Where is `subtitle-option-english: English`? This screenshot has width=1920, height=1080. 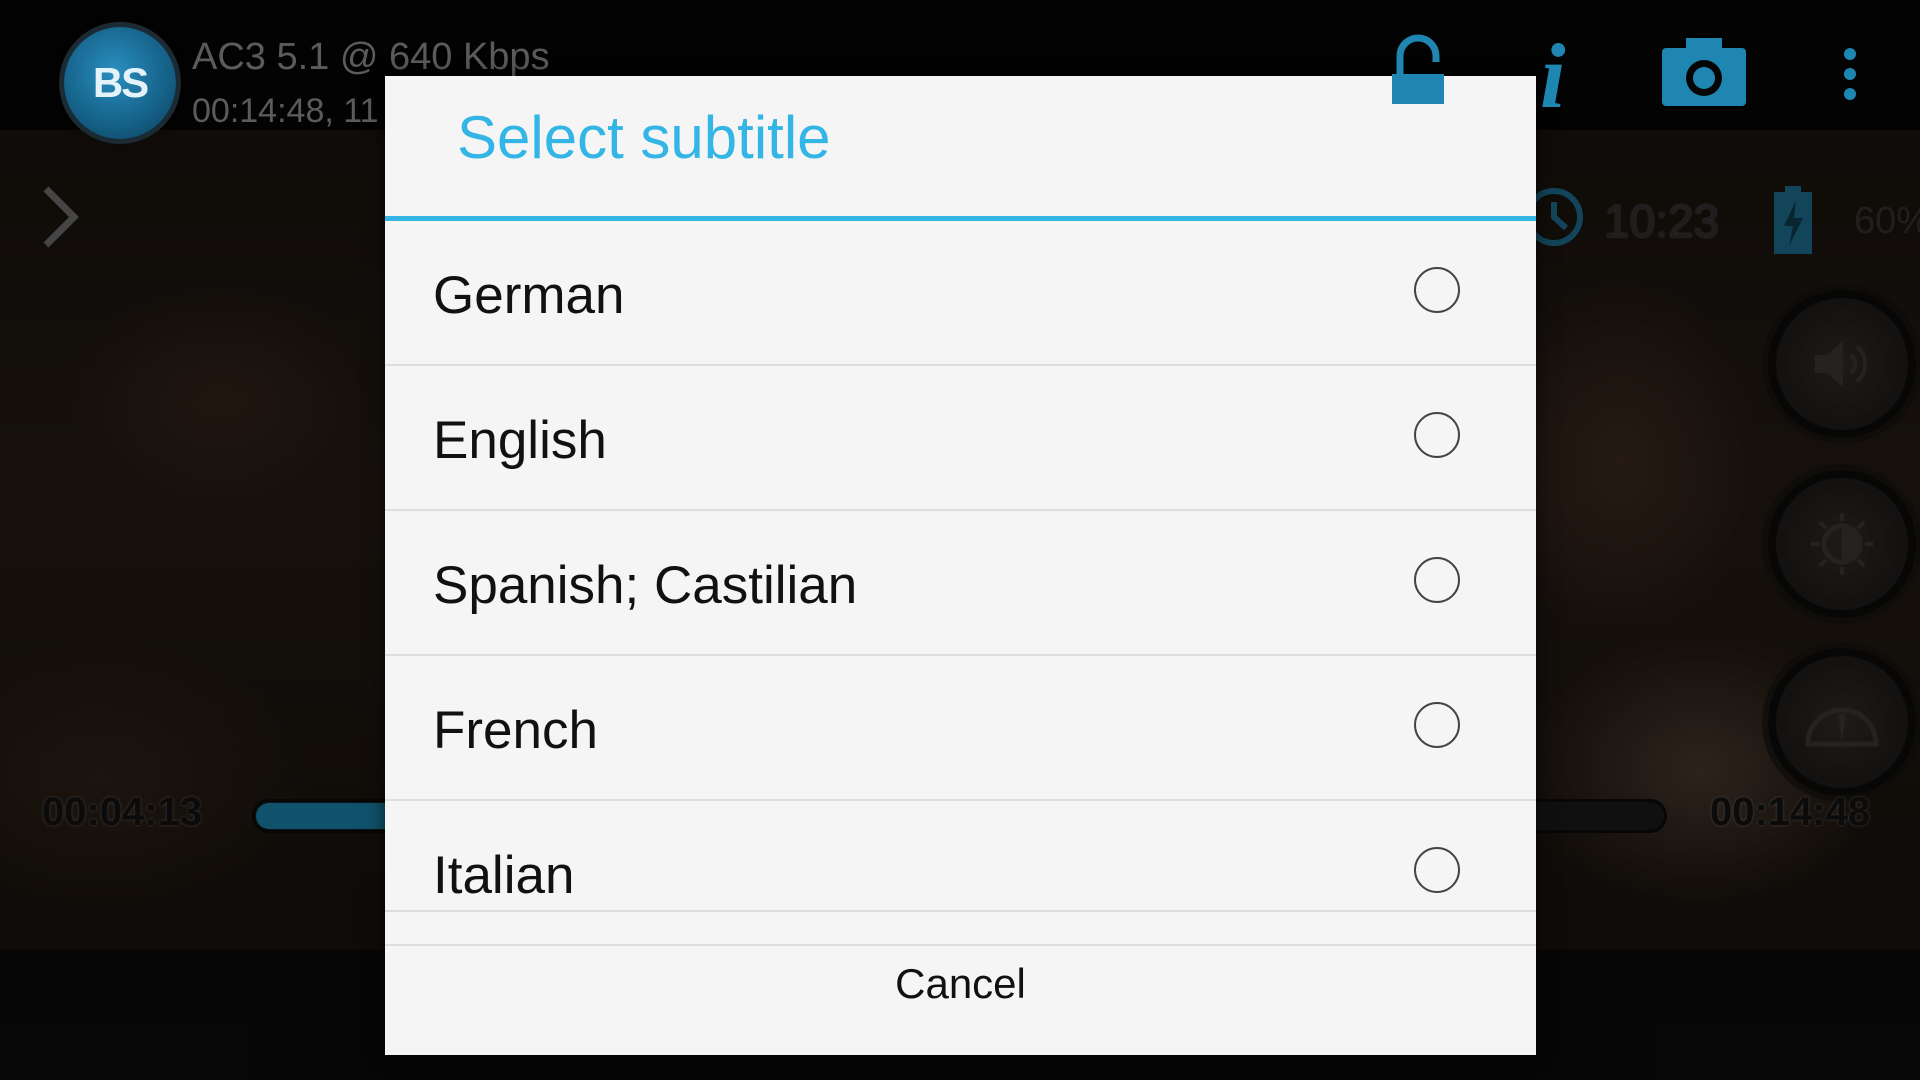 subtitle-option-english: English is located at coordinates (960, 438).